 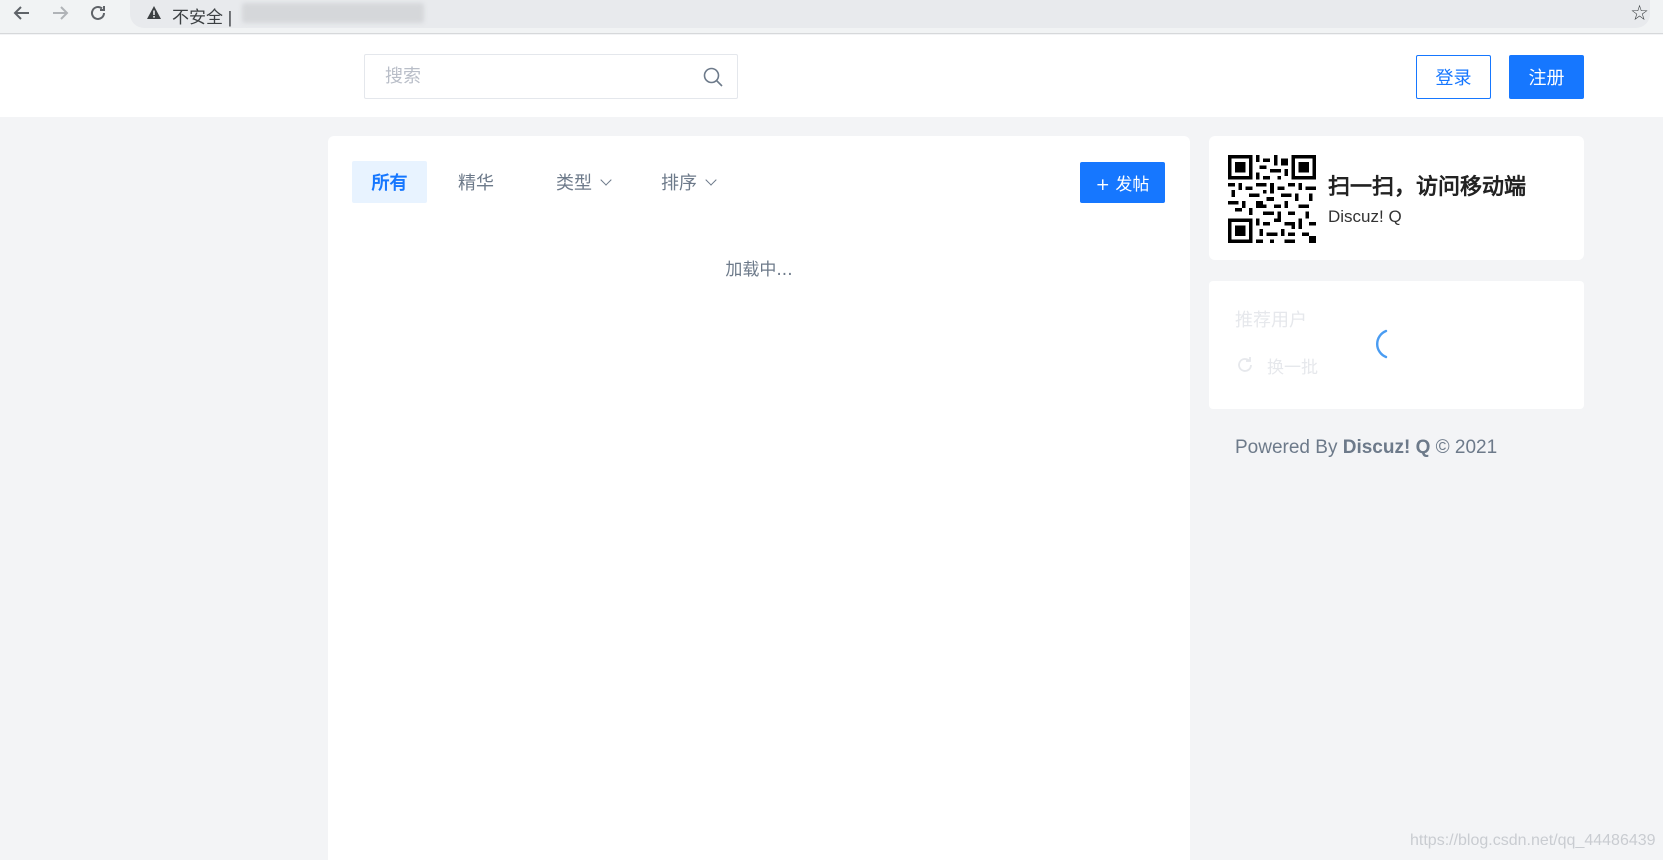 What do you see at coordinates (1427, 187) in the screenshot?
I see `qr-title: 扫一扫，访问移动端` at bounding box center [1427, 187].